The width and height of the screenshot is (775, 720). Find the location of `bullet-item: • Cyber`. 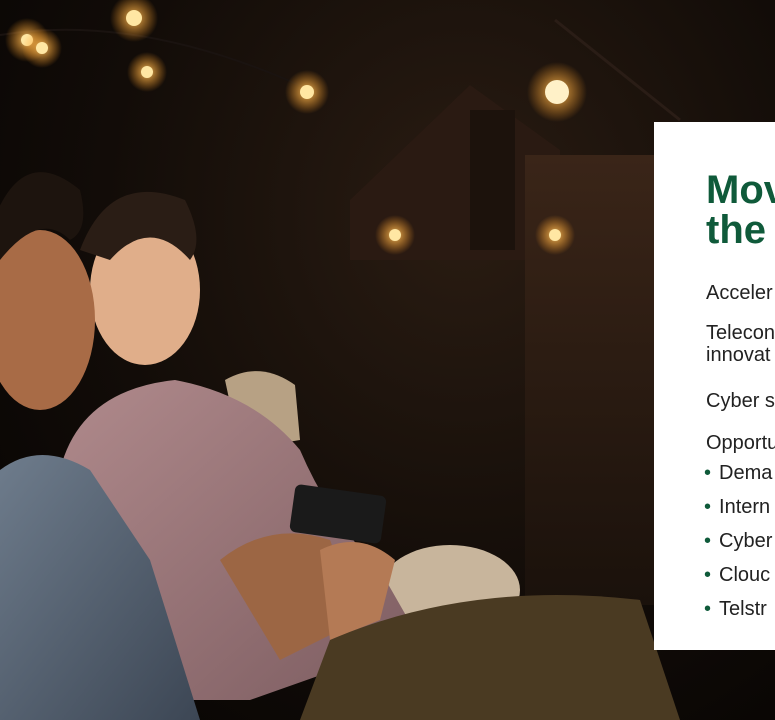

bullet-item: • Cyber is located at coordinates (738, 541).